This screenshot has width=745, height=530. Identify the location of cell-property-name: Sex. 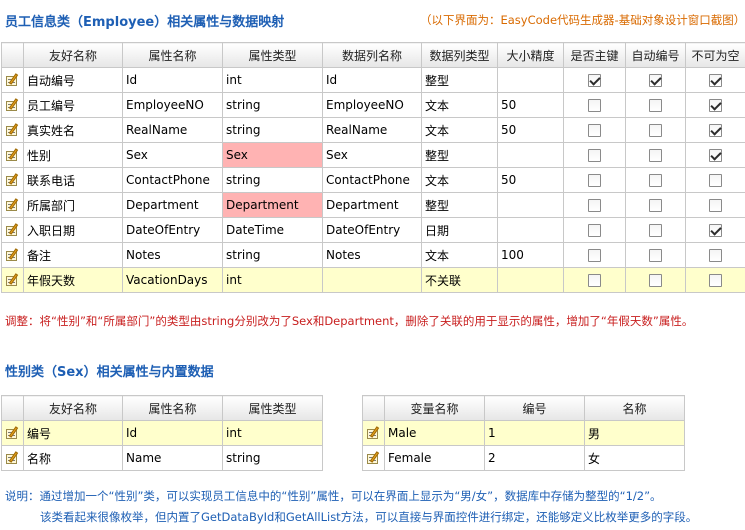
(172, 155).